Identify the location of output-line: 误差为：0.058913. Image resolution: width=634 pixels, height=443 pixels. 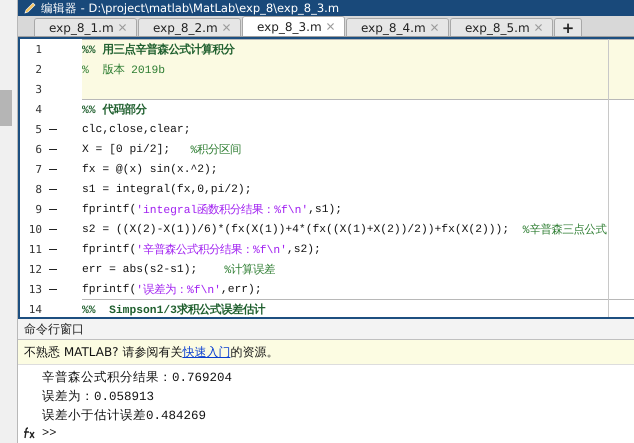
(99, 397).